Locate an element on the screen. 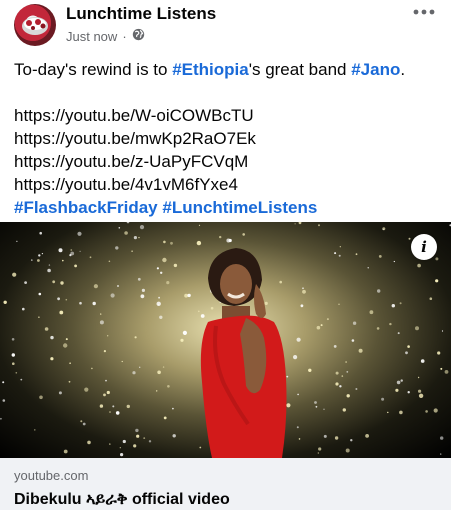  post-meta: Just now · is located at coordinates (105, 36).